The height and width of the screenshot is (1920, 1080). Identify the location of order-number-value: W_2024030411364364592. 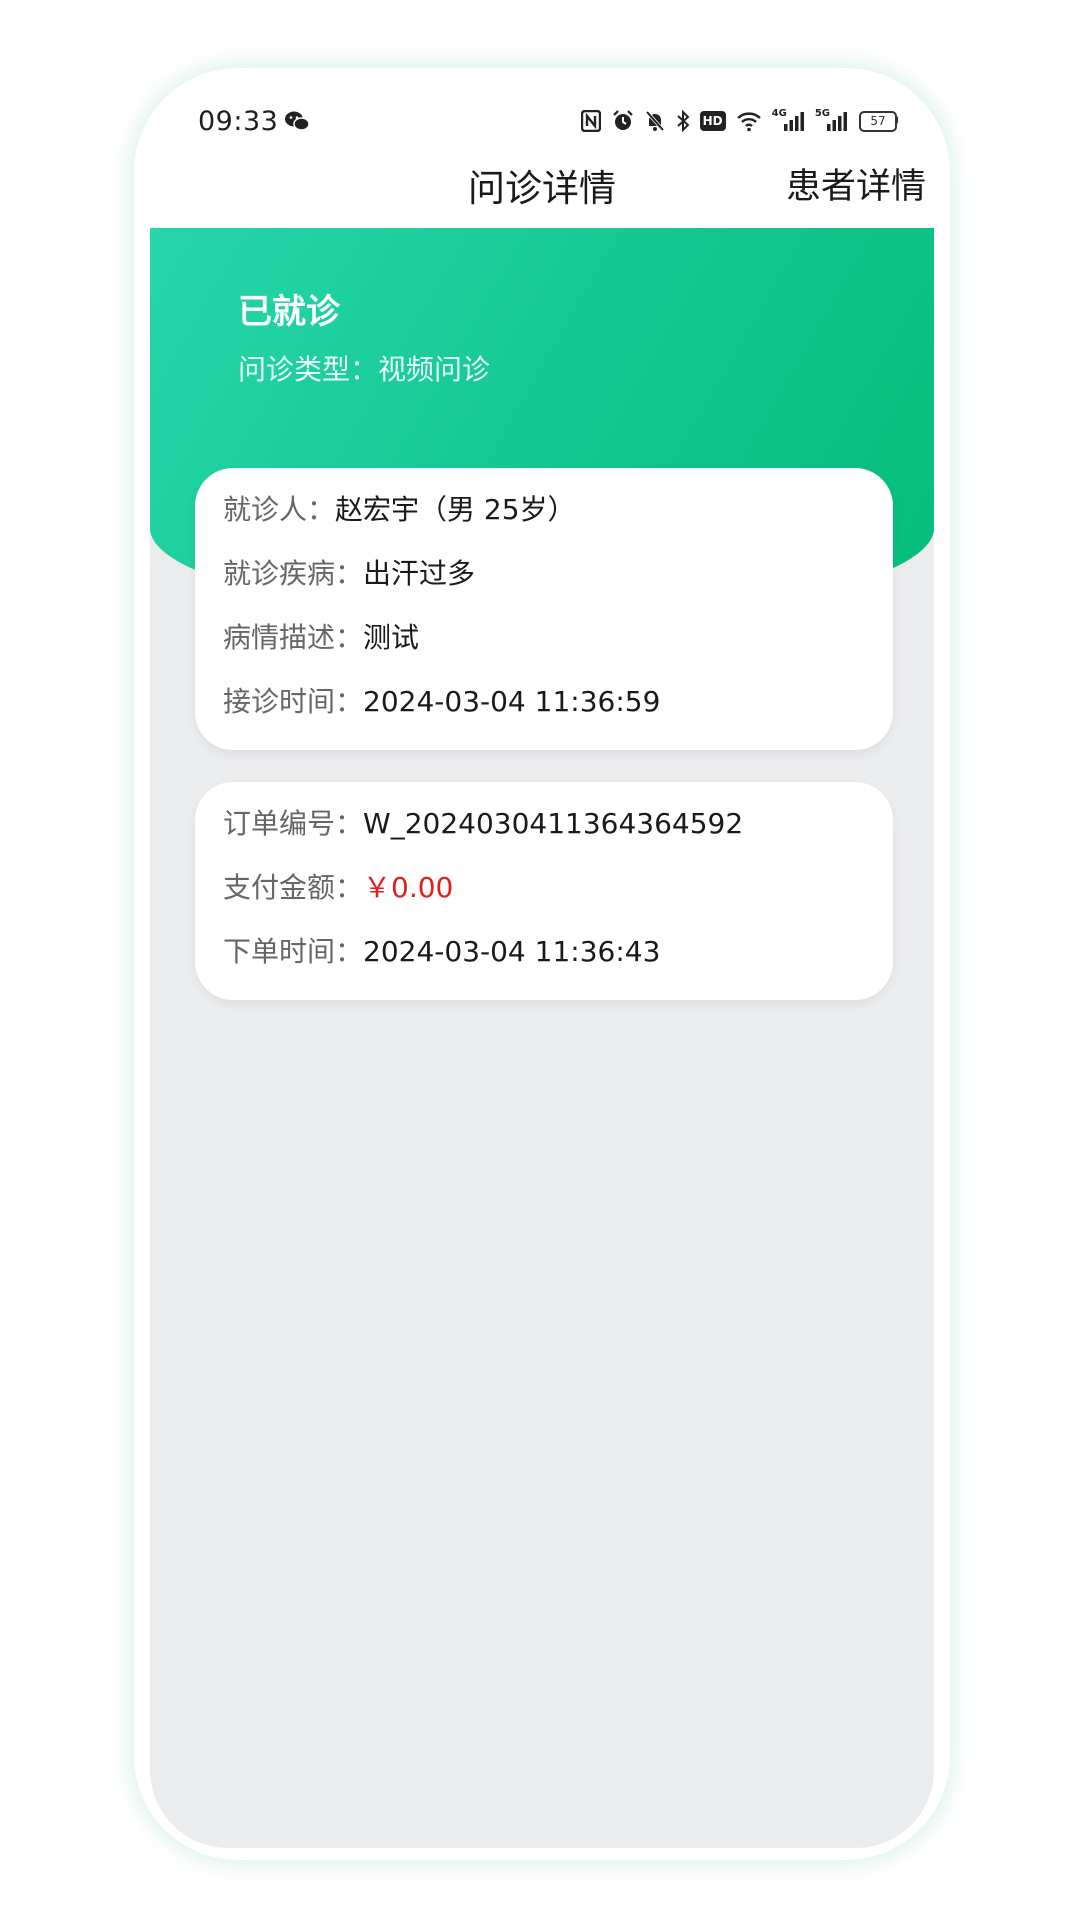
(553, 823).